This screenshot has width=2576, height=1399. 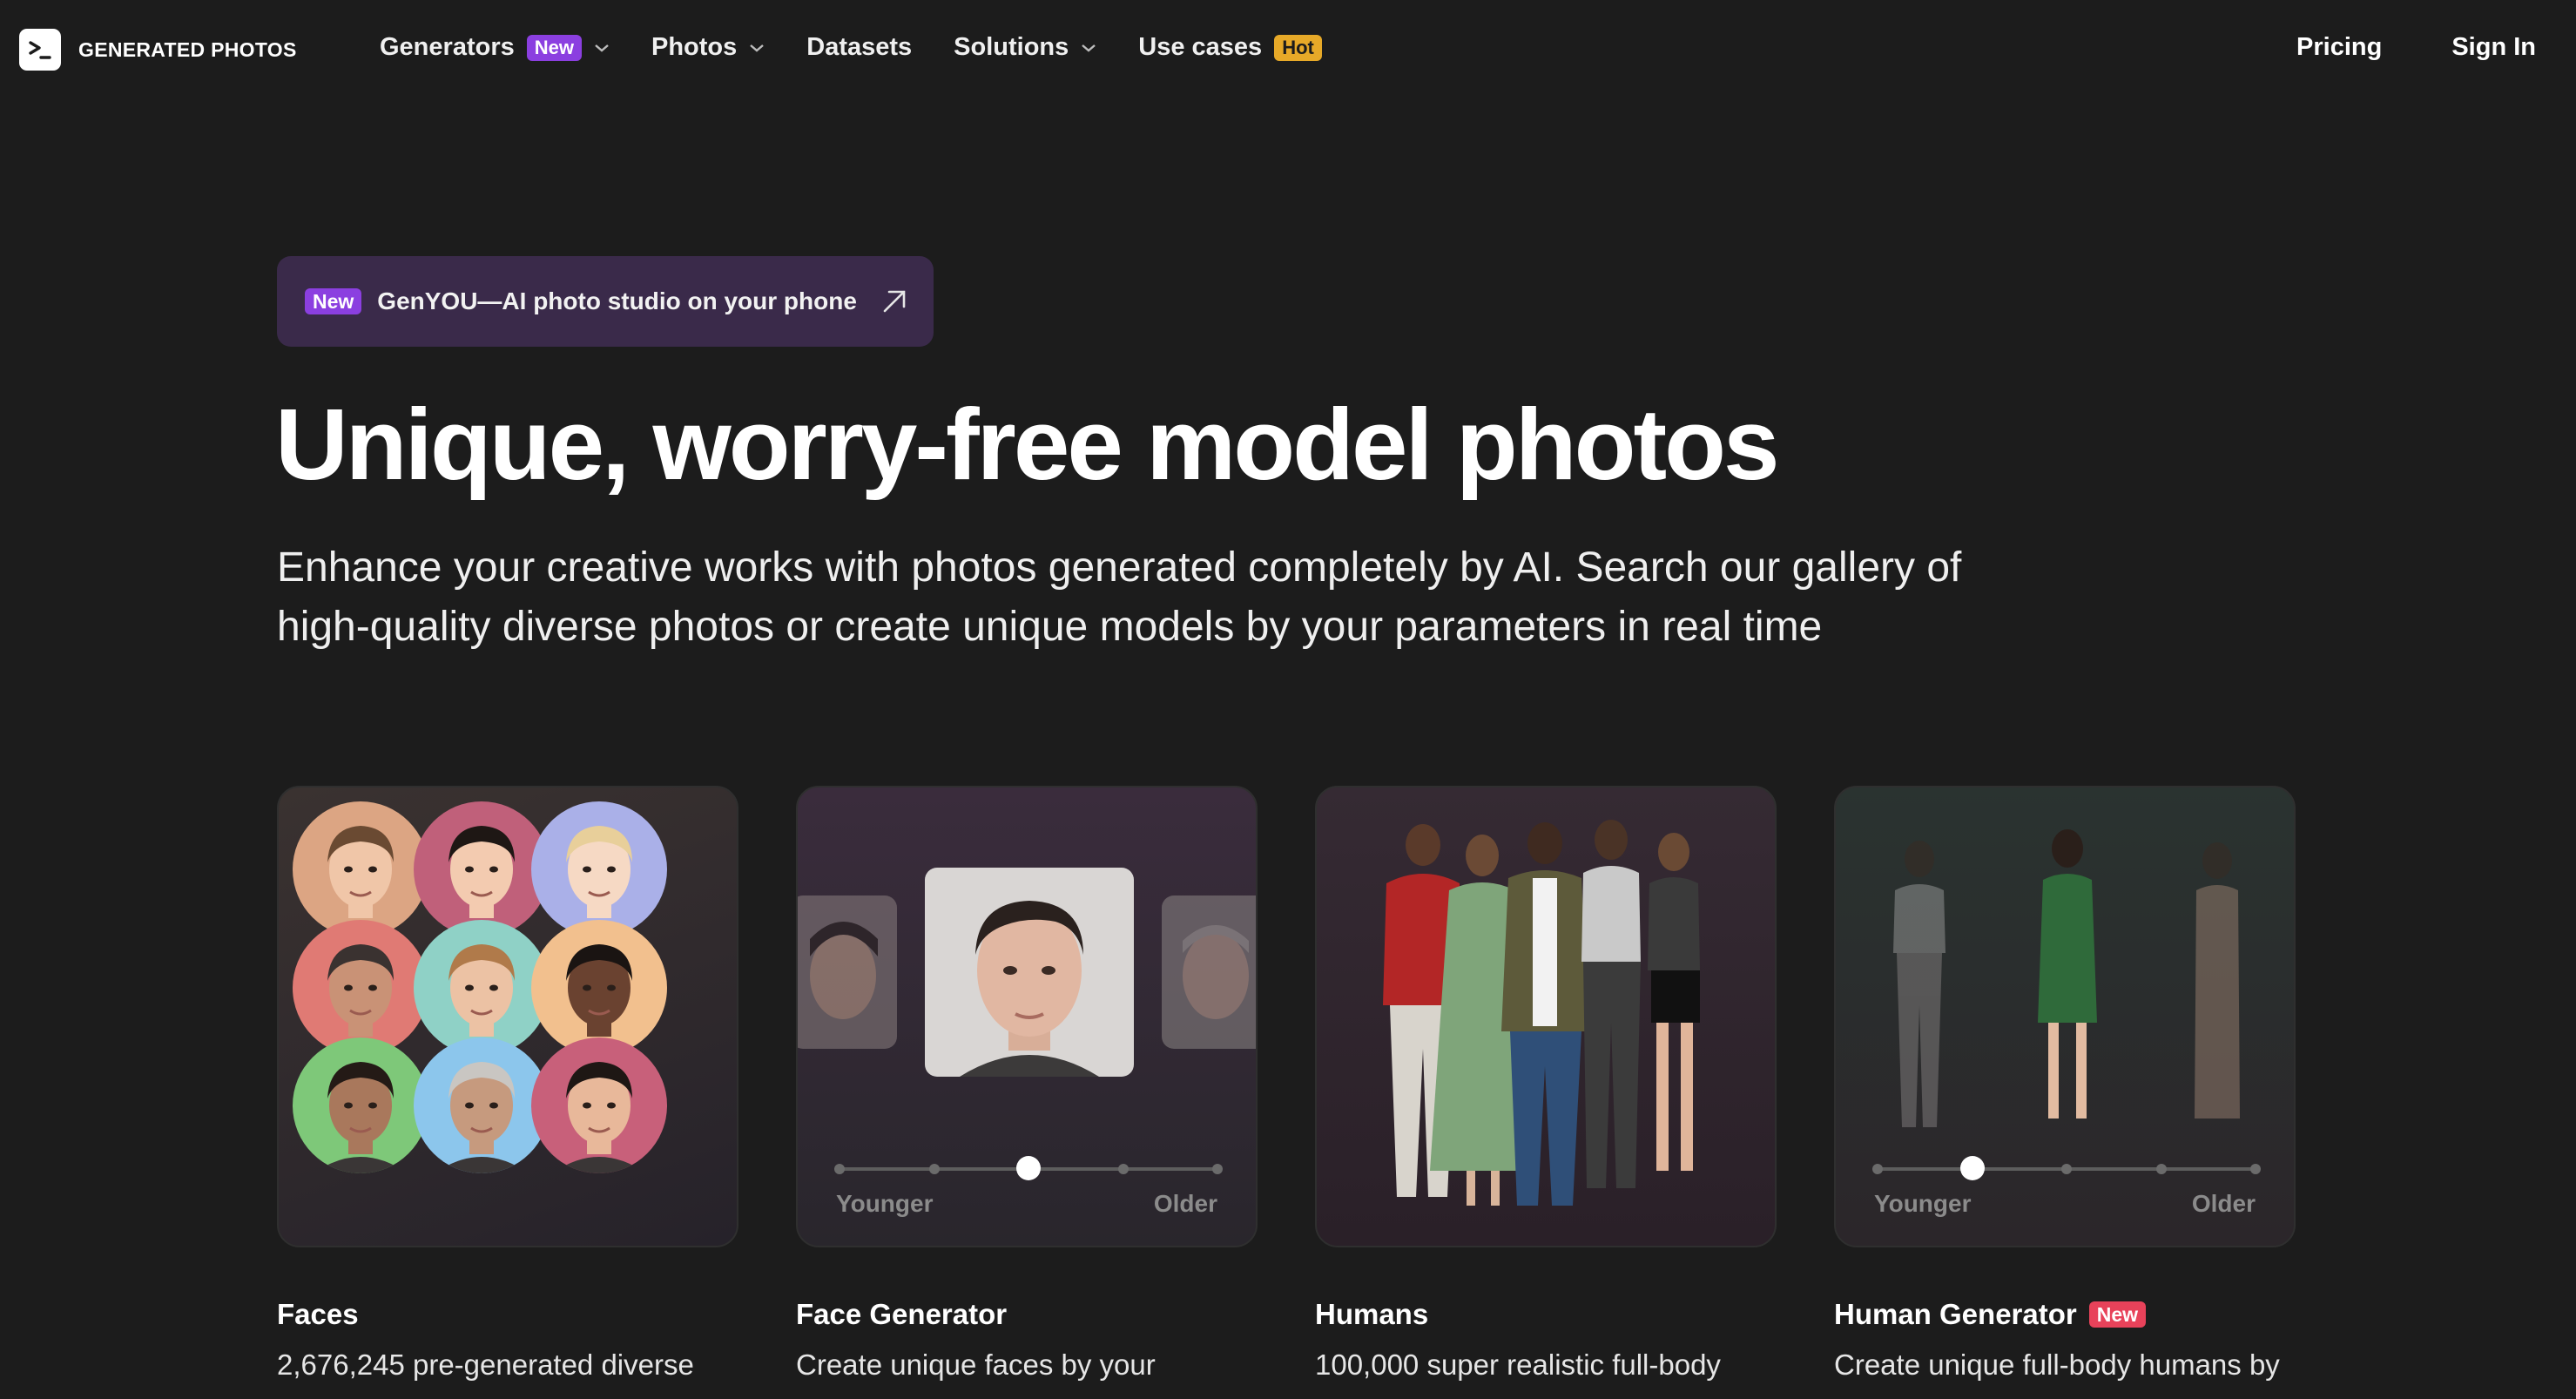 What do you see at coordinates (318, 1314) in the screenshot?
I see `card-title-faces: Faces` at bounding box center [318, 1314].